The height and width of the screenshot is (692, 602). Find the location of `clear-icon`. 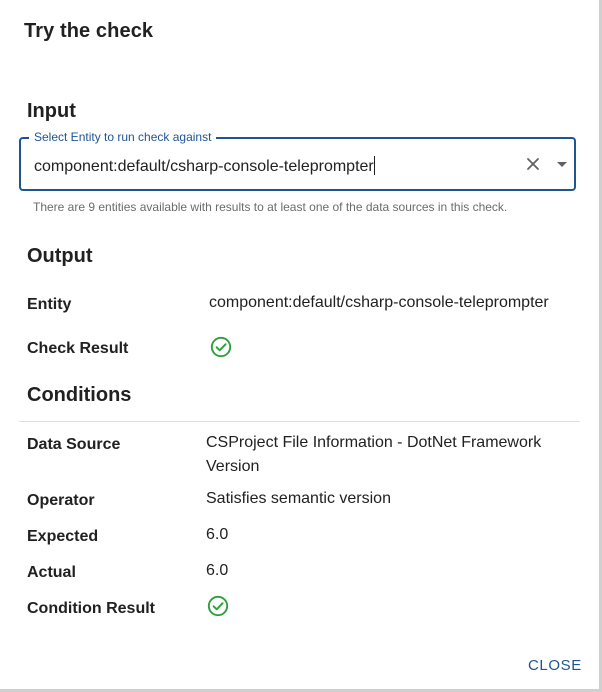

clear-icon is located at coordinates (533, 164).